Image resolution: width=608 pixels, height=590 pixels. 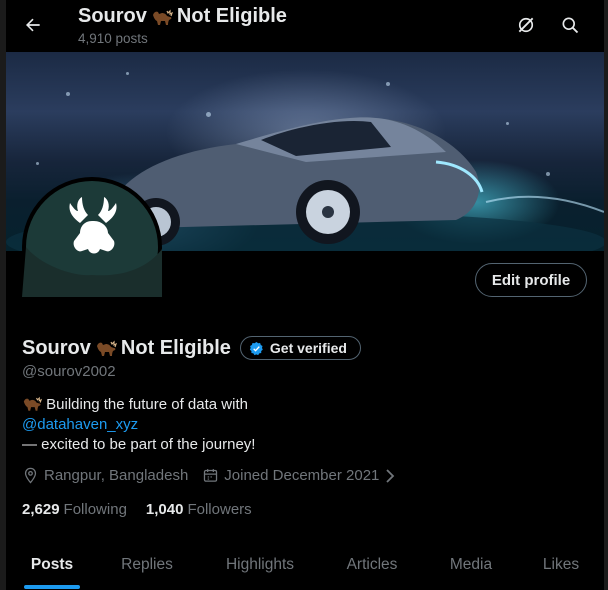 I want to click on follow-stats: 2,629 Following 1,040 Followers, so click(x=146, y=509).